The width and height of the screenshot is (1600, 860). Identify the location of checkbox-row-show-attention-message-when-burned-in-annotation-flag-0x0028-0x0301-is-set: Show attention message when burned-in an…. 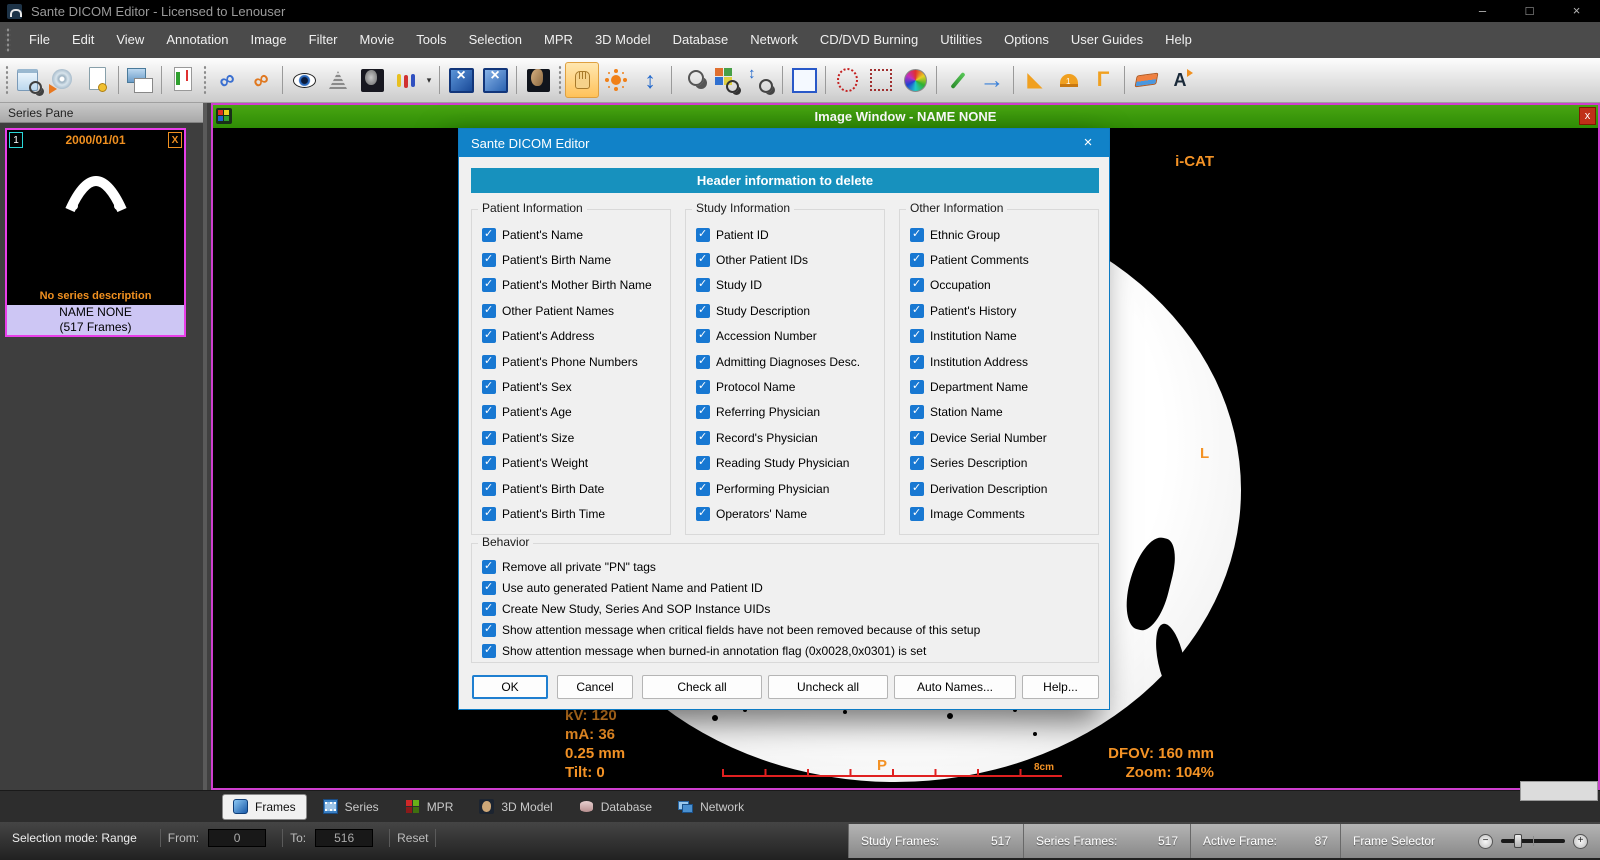
(788, 650).